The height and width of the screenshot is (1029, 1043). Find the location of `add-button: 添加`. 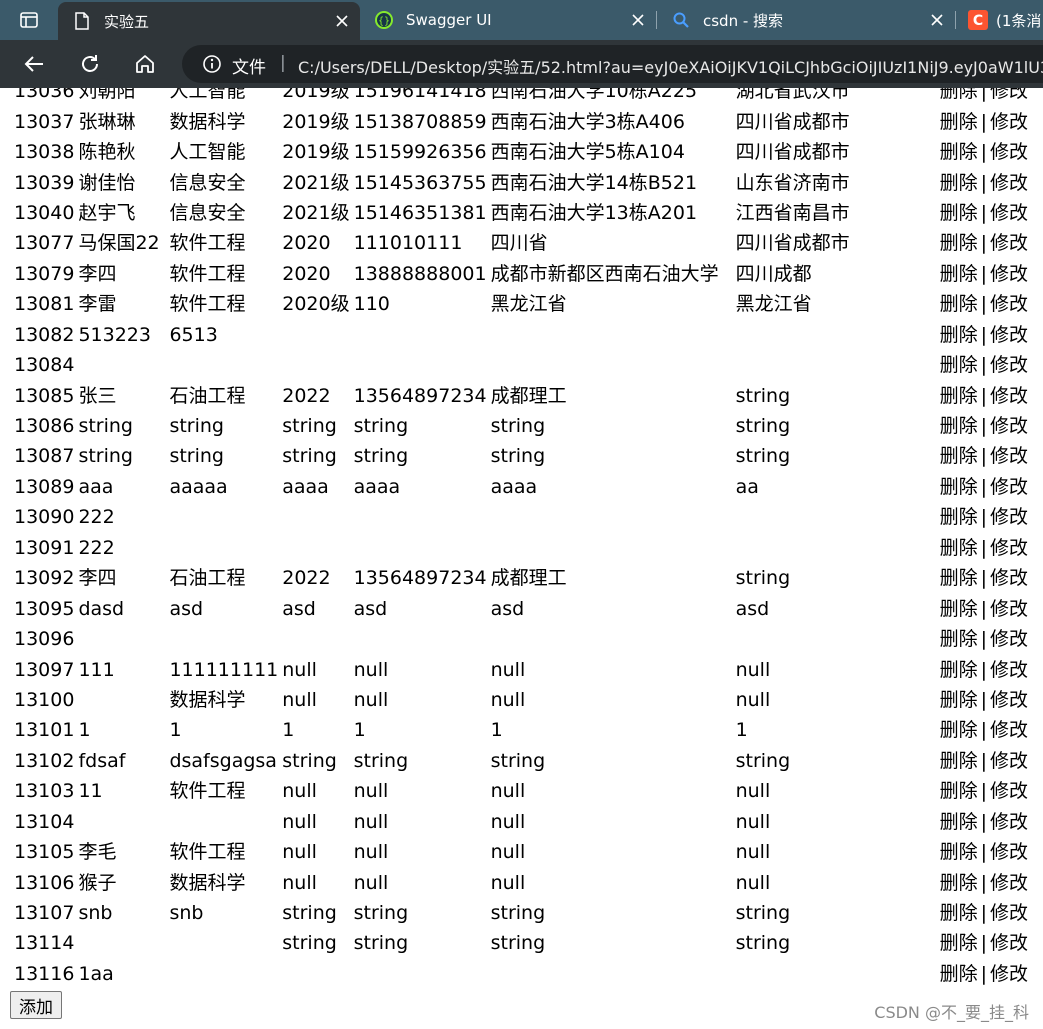

add-button: 添加 is located at coordinates (36, 1005).